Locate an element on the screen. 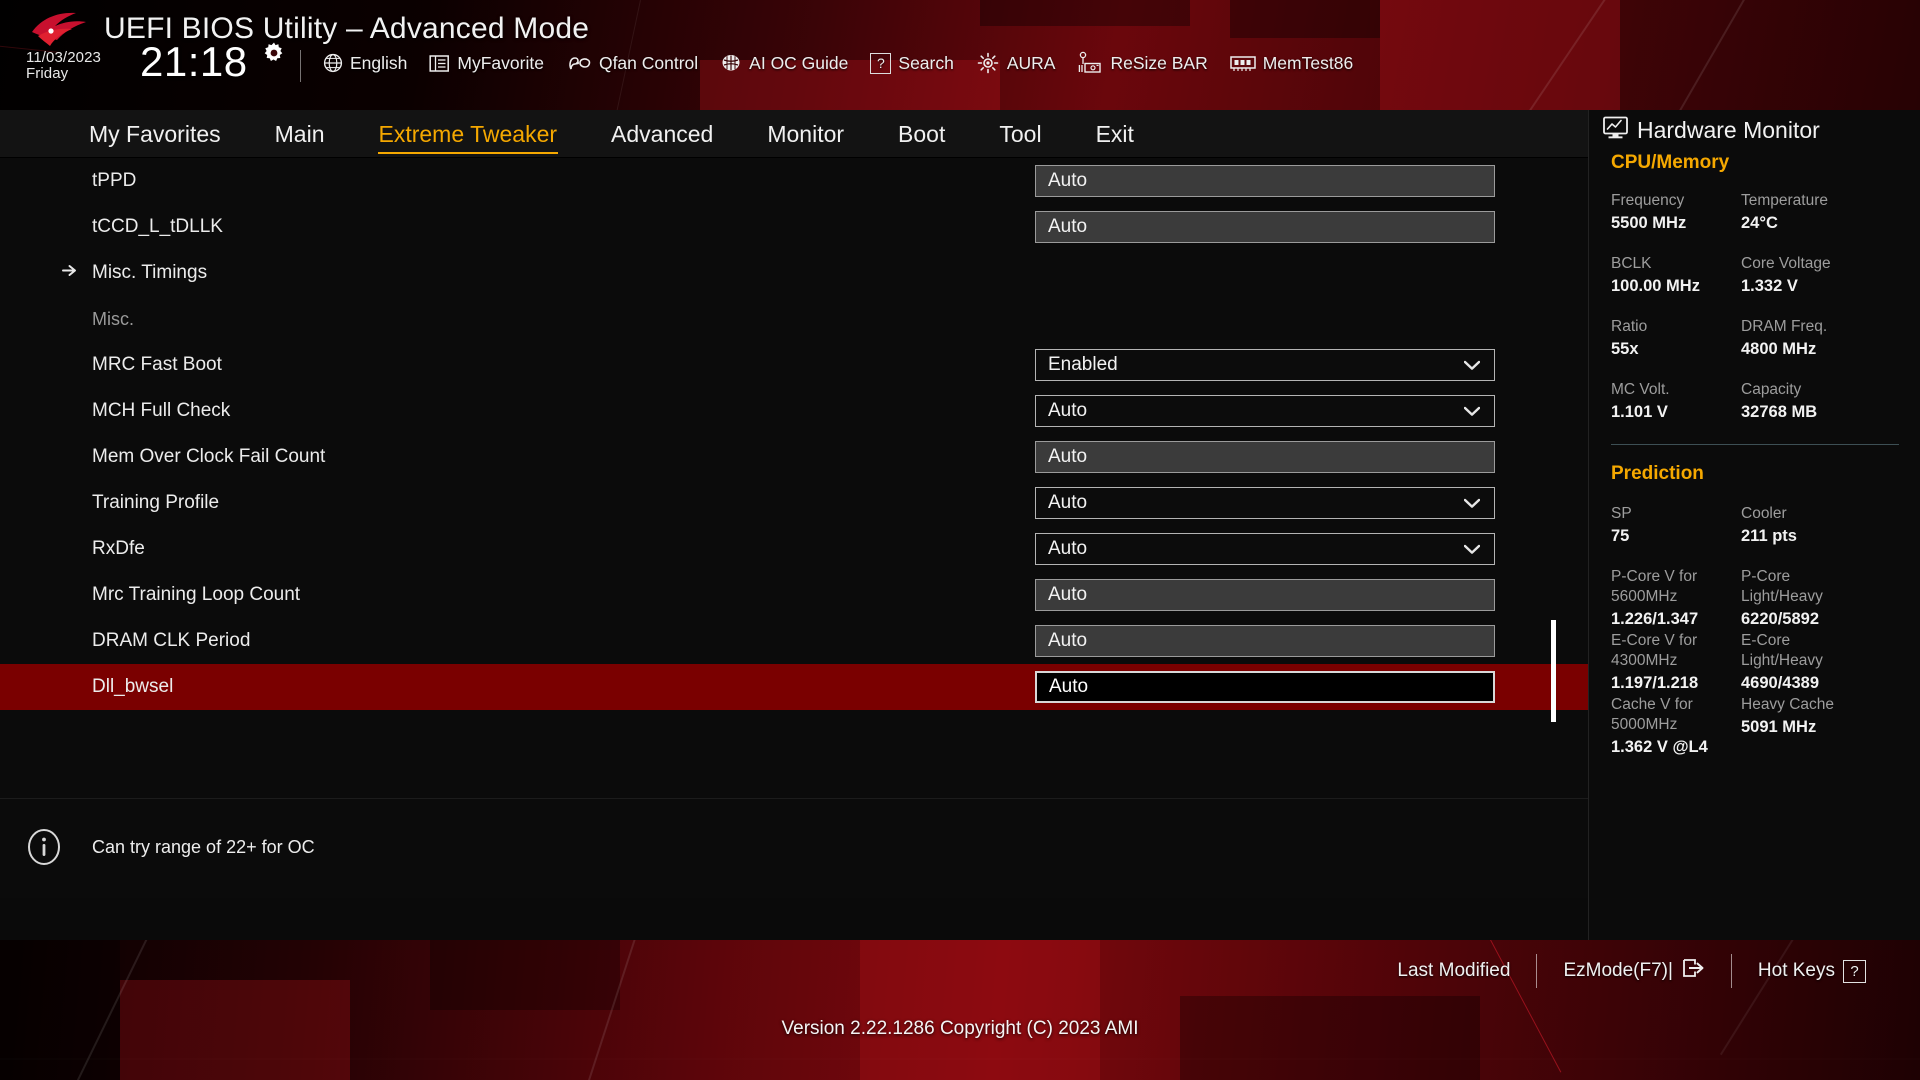  tool-search: ? Search is located at coordinates (911, 63).